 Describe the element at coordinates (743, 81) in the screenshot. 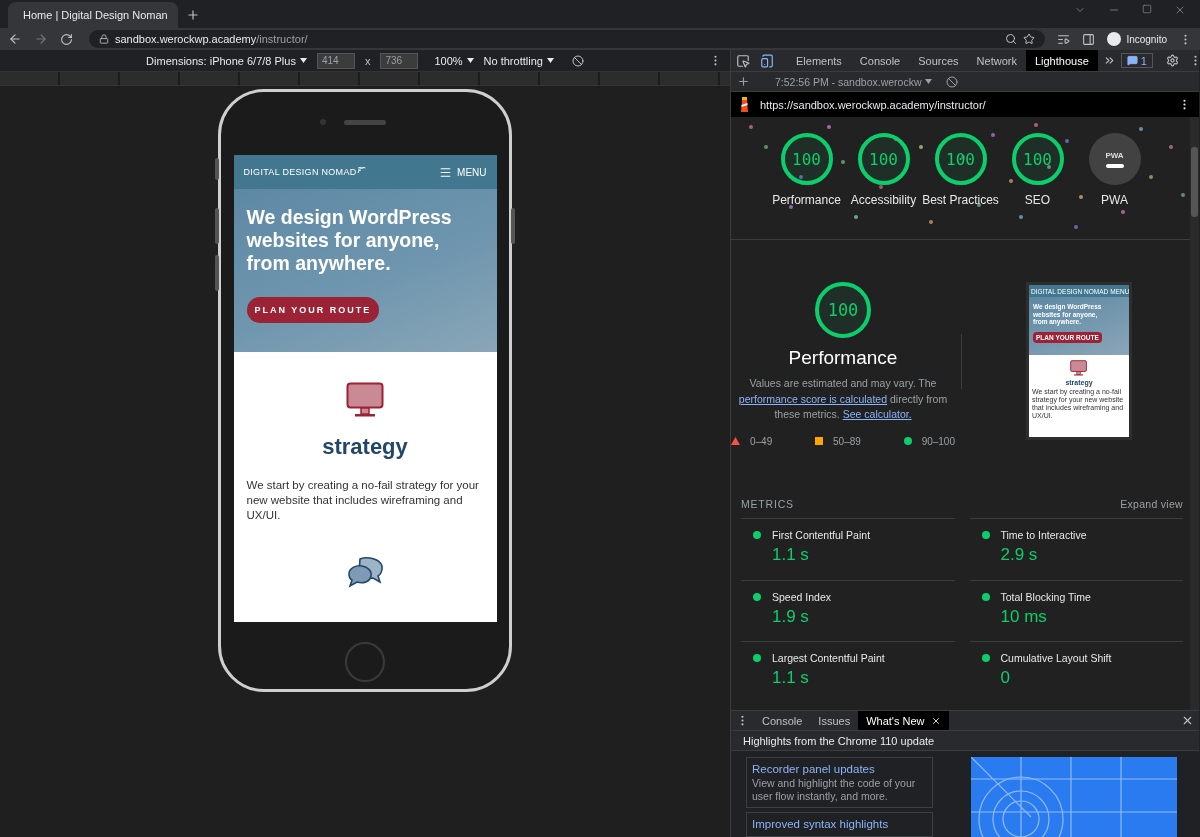

I see `new-report-icon` at that location.